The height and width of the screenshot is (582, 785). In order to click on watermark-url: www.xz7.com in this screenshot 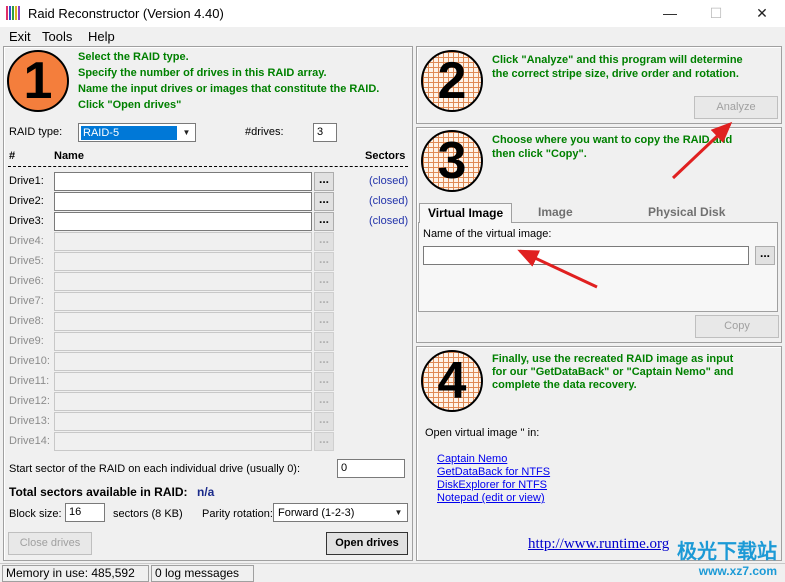, I will do `click(737, 571)`.